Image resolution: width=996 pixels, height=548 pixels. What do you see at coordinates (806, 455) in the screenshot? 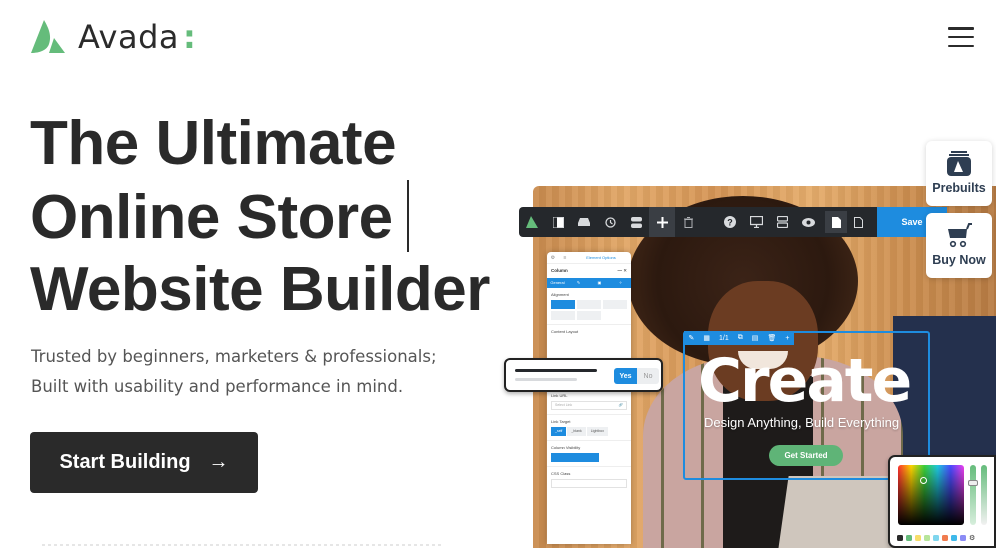
I see `get-started-button: Get Started` at bounding box center [806, 455].